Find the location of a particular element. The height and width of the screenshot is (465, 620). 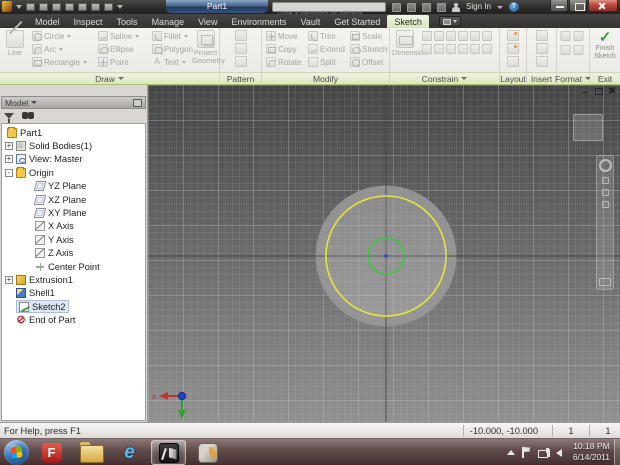

sign-in-person-icon is located at coordinates (456, 7).